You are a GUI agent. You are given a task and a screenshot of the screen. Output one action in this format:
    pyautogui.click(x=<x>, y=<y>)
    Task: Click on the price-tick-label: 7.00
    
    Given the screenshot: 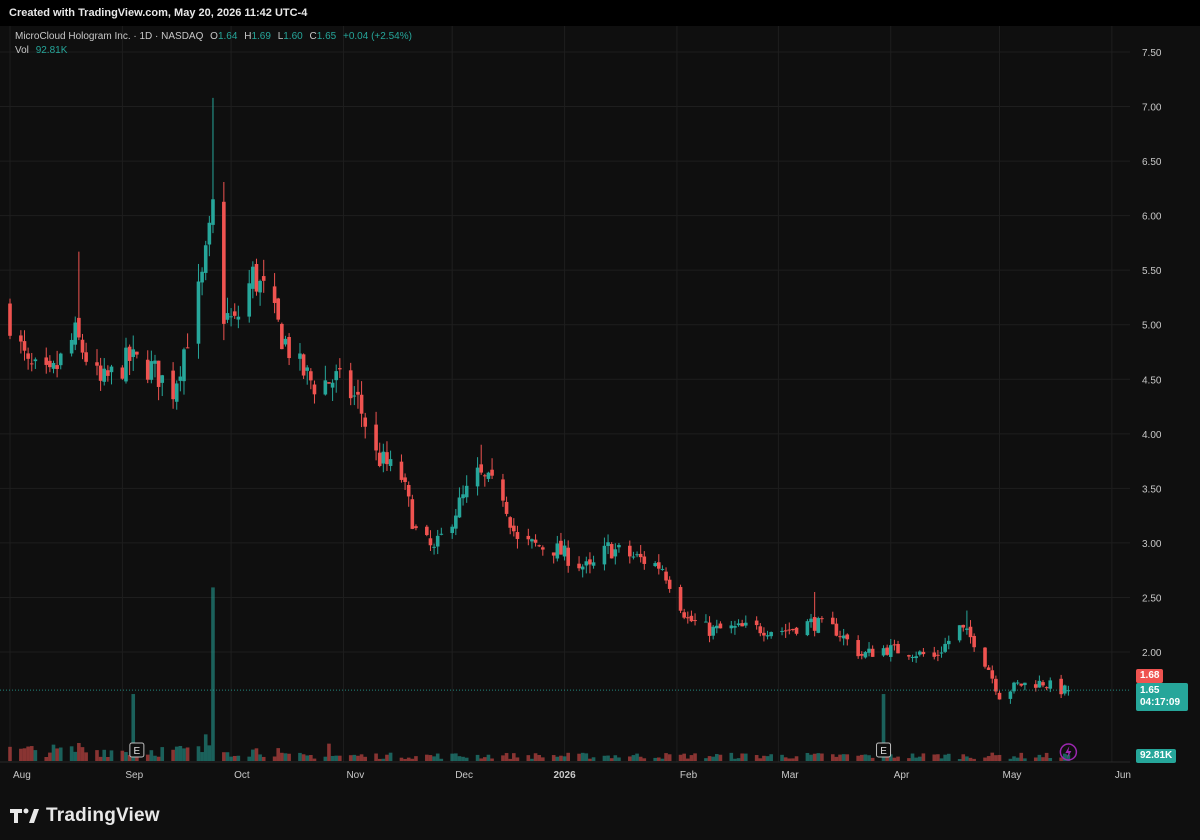 What is the action you would take?
    pyautogui.click(x=1152, y=108)
    